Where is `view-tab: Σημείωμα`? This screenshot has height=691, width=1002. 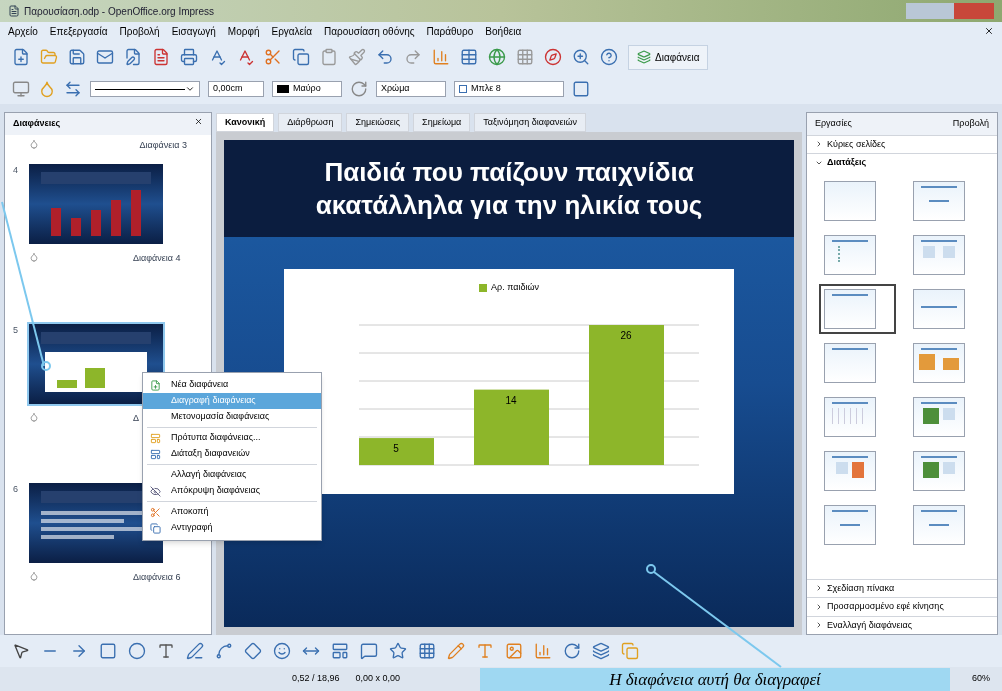 view-tab: Σημείωμα is located at coordinates (442, 122).